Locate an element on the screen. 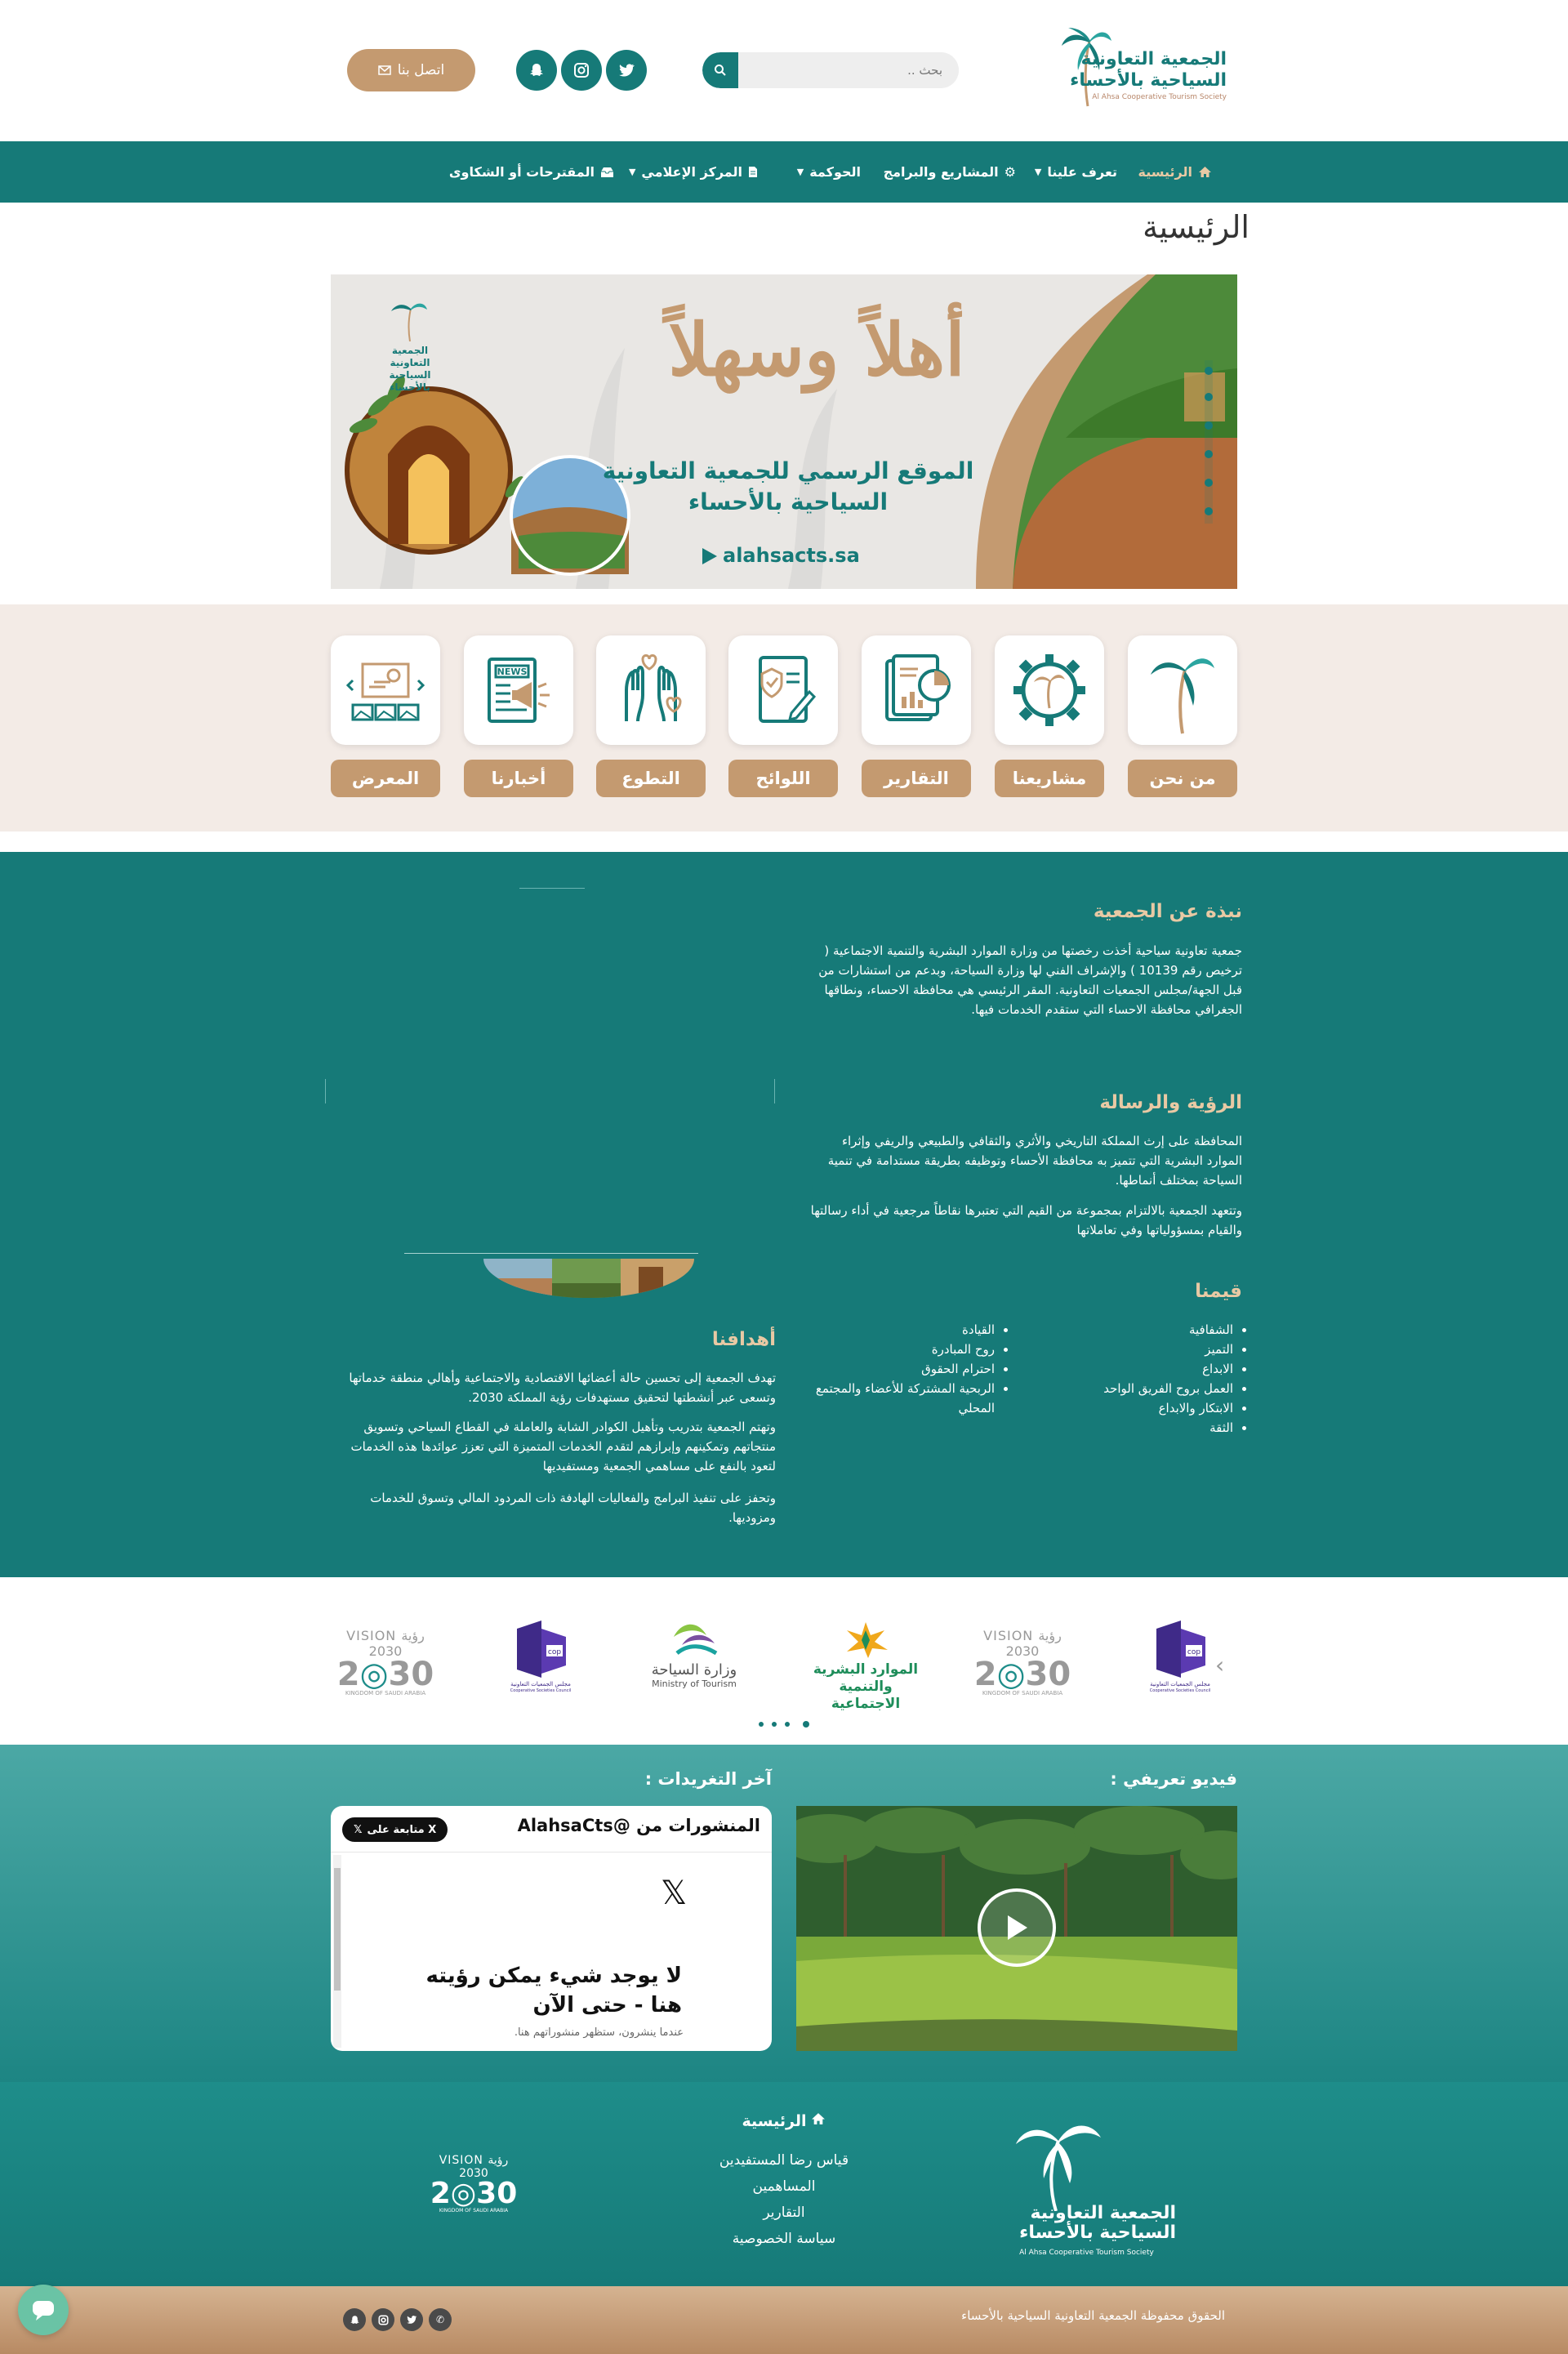  footer-logo-subtitle: Al Ahsa Cooperative Tourism Society is located at coordinates (1086, 2253).